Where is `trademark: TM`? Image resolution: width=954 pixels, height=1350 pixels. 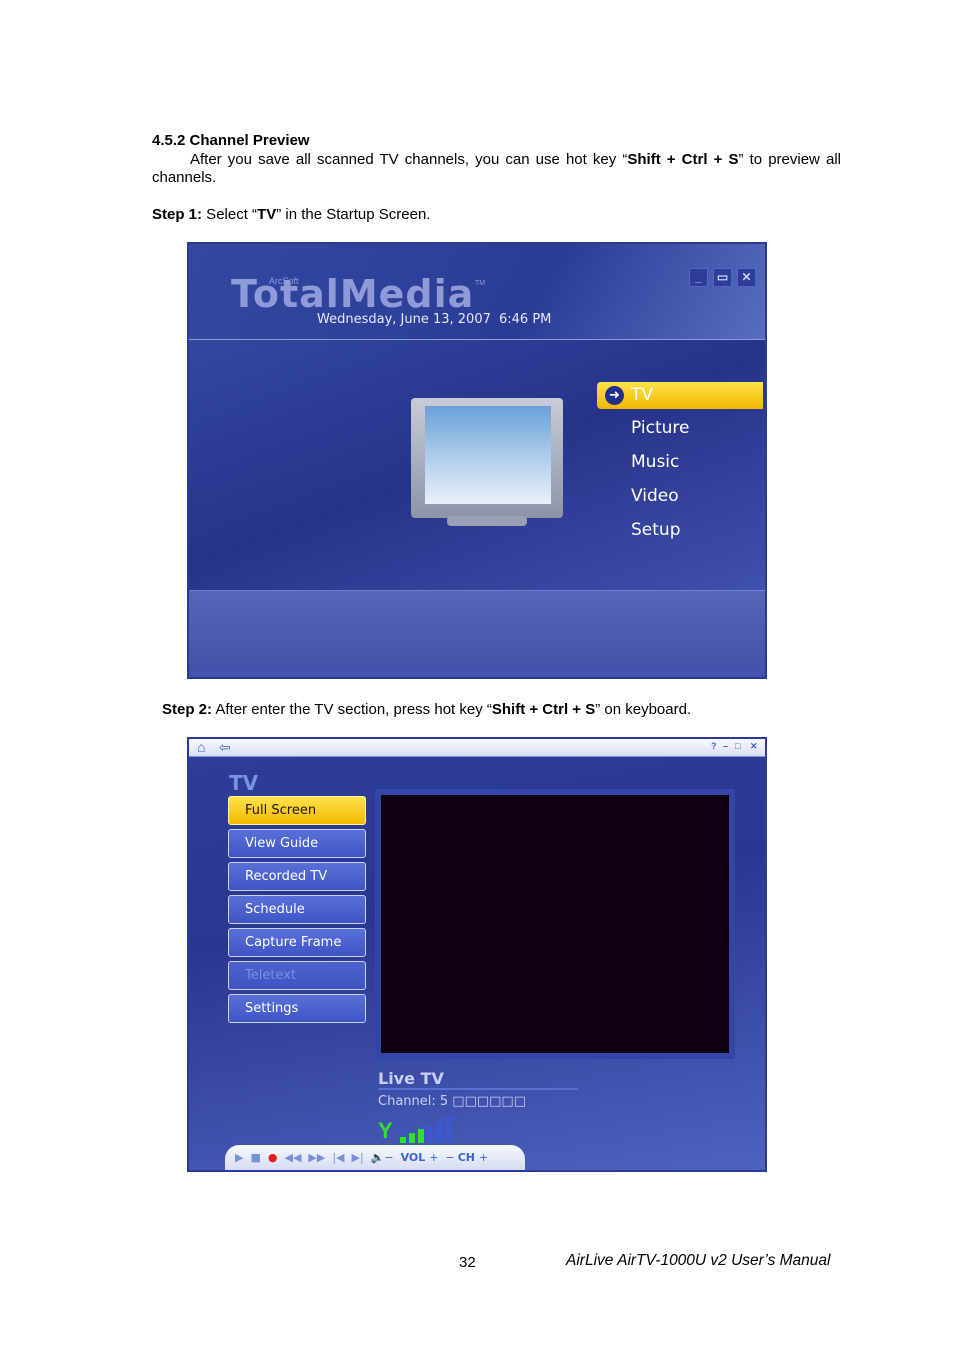
trademark: TM is located at coordinates (480, 283).